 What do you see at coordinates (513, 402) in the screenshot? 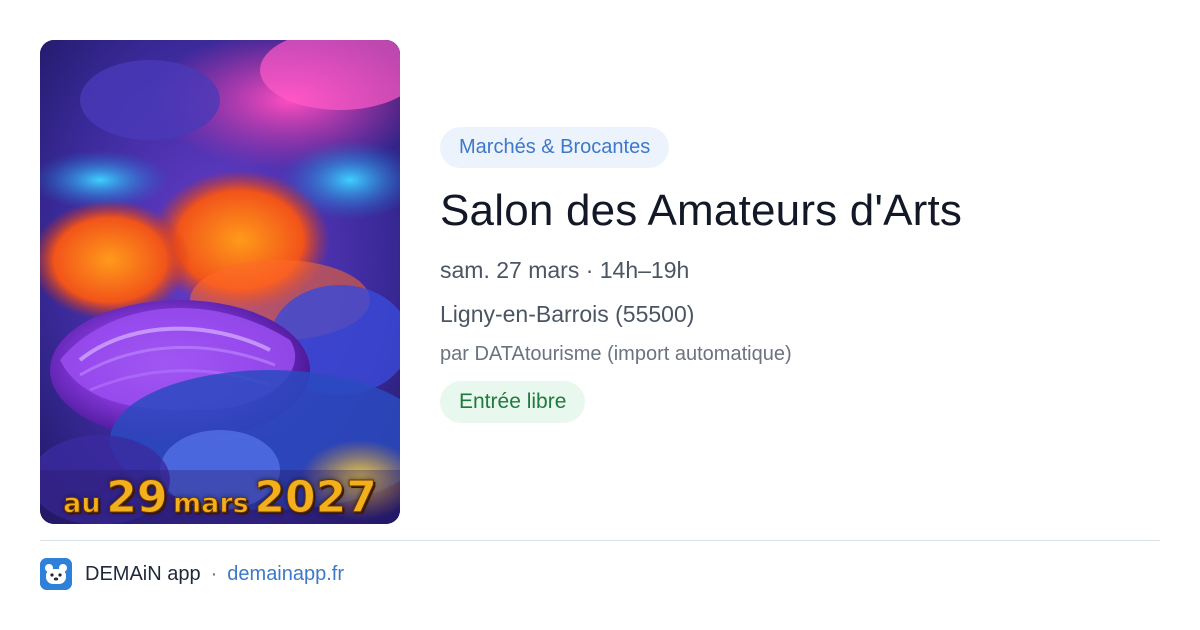
I see `price-badge: Entrée libre` at bounding box center [513, 402].